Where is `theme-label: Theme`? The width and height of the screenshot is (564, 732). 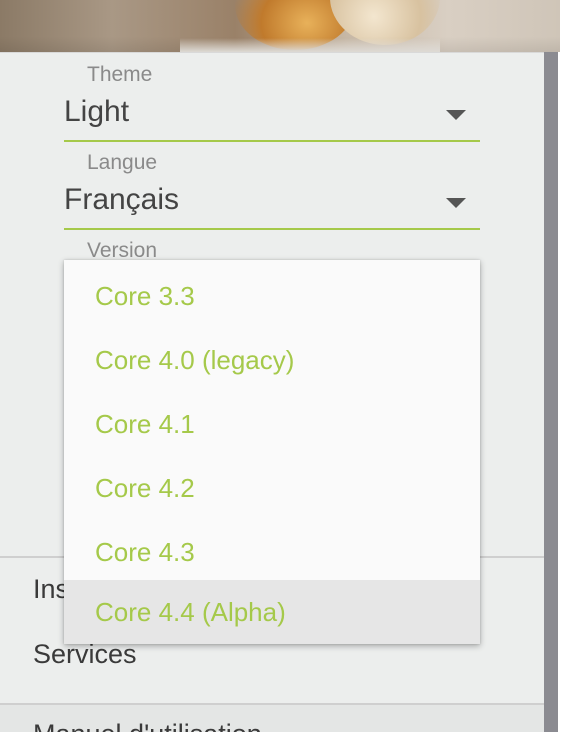 theme-label: Theme is located at coordinates (120, 74).